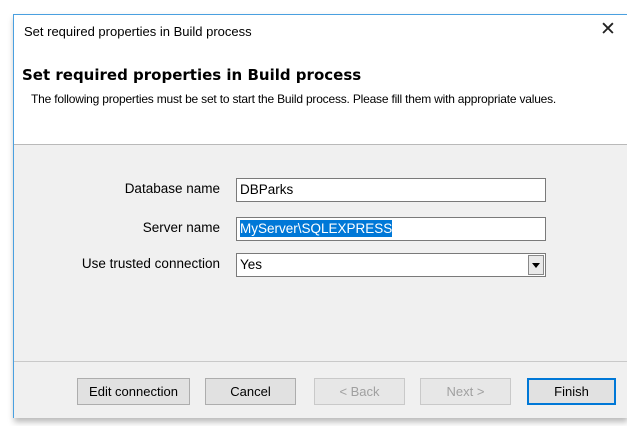  I want to click on trusted-connection-value: Yes, so click(251, 264).